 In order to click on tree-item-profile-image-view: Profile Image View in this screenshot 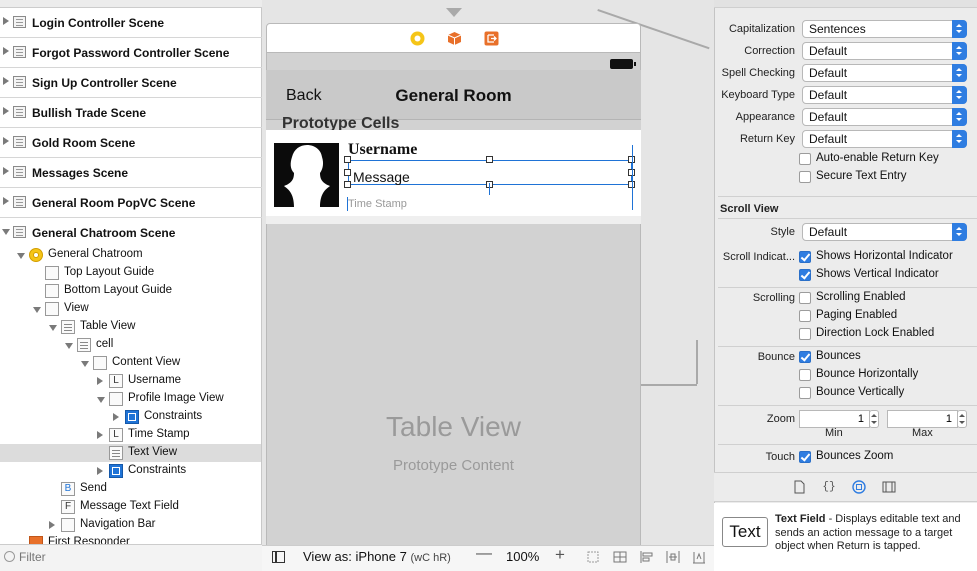, I will do `click(130, 399)`.